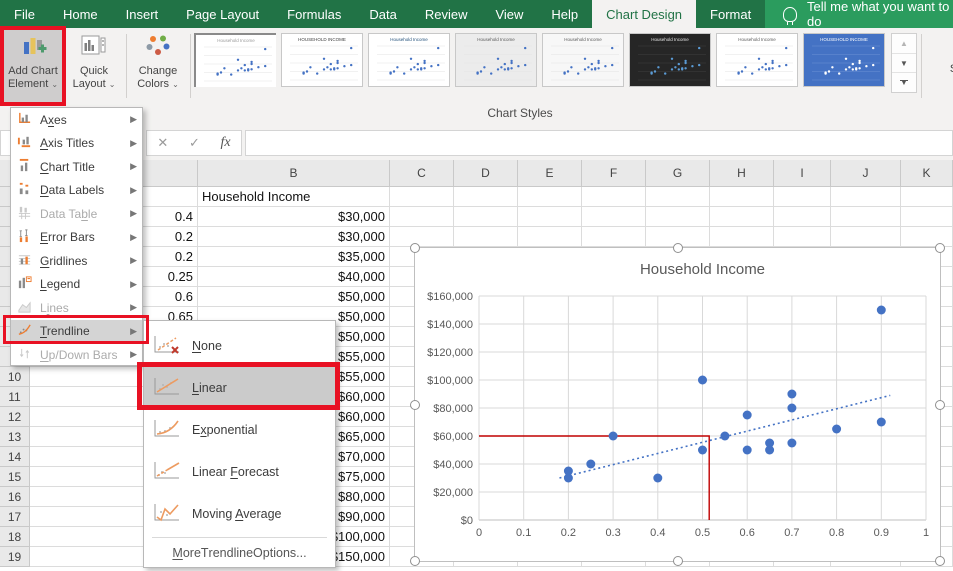 This screenshot has height=571, width=953. I want to click on cell-F2, so click(614, 217).